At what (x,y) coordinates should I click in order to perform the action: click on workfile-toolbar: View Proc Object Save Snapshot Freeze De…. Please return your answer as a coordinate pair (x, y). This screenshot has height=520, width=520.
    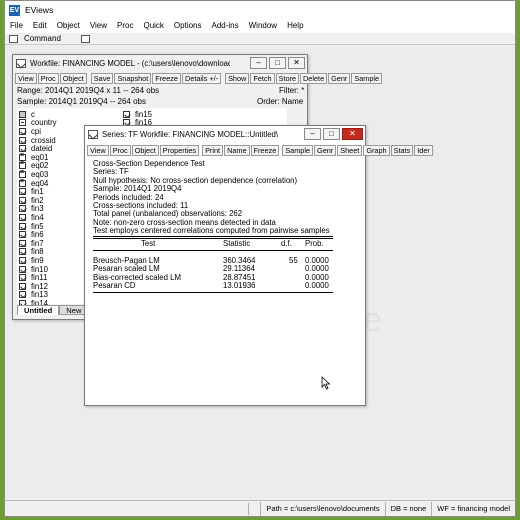
    Looking at the image, I should click on (199, 78).